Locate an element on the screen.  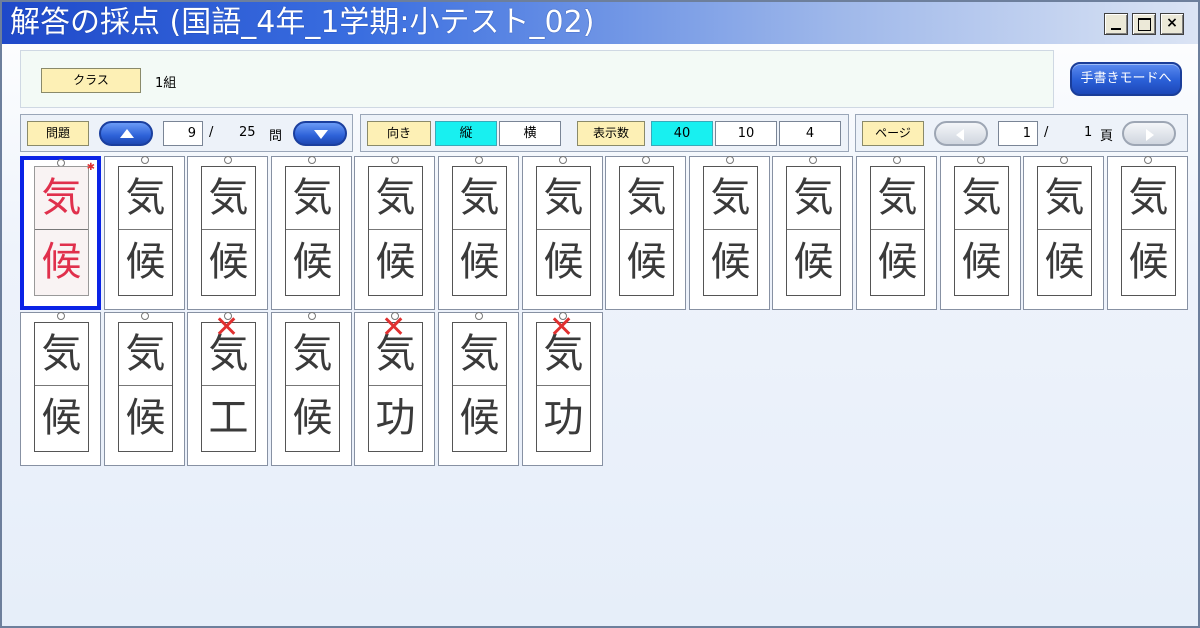
page-unit: 頁 is located at coordinates (1107, 136).